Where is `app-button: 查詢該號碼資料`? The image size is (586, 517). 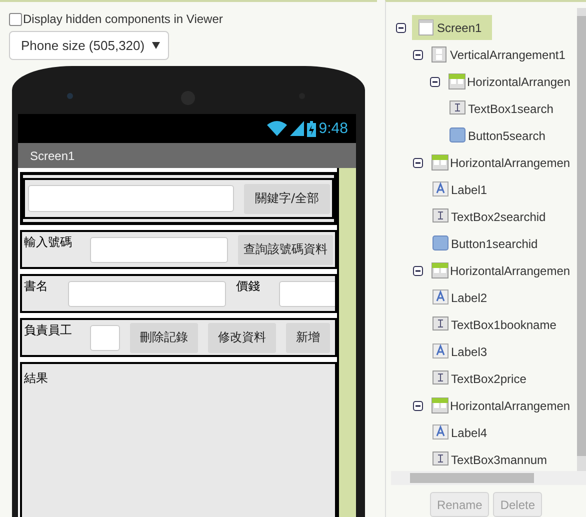 app-button: 查詢該號碼資料 is located at coordinates (285, 249).